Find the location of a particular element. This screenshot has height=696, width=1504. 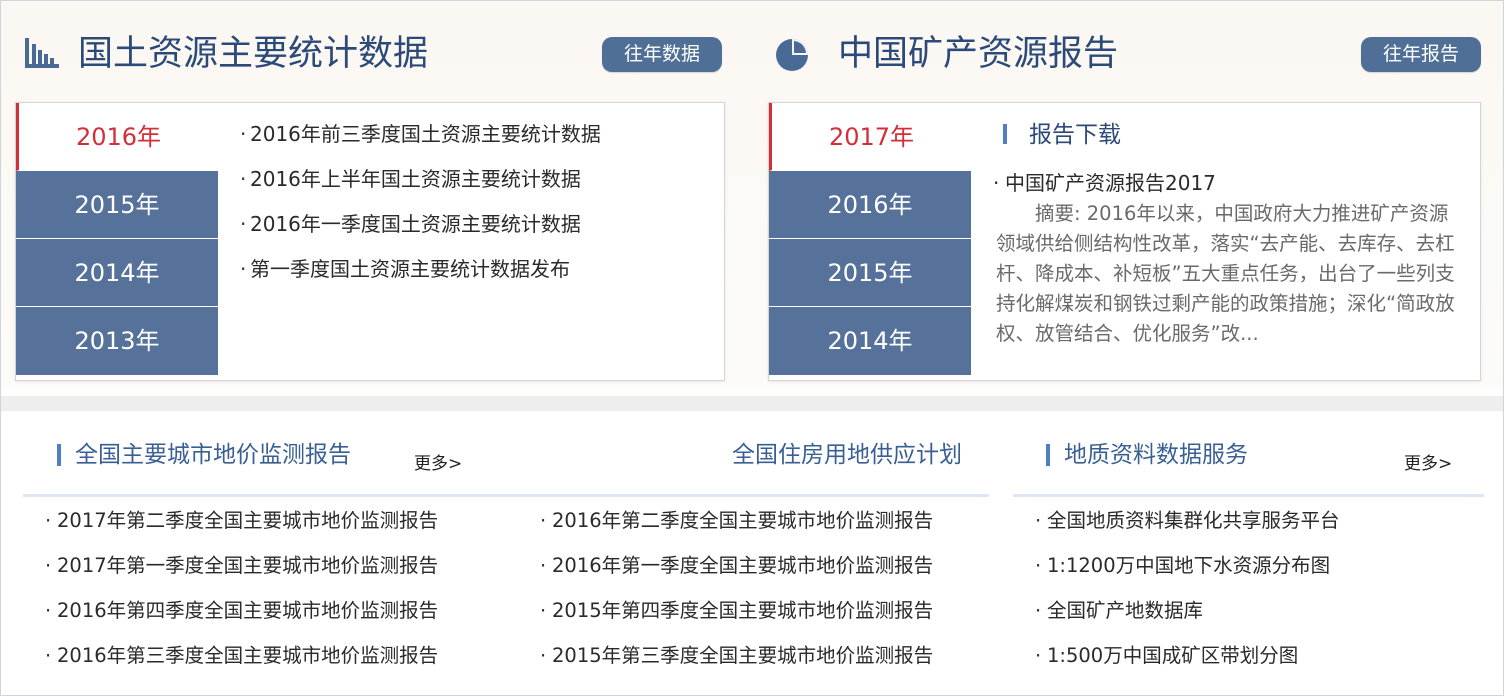

report-download-heading: 报告下载 is located at coordinates (1062, 135).